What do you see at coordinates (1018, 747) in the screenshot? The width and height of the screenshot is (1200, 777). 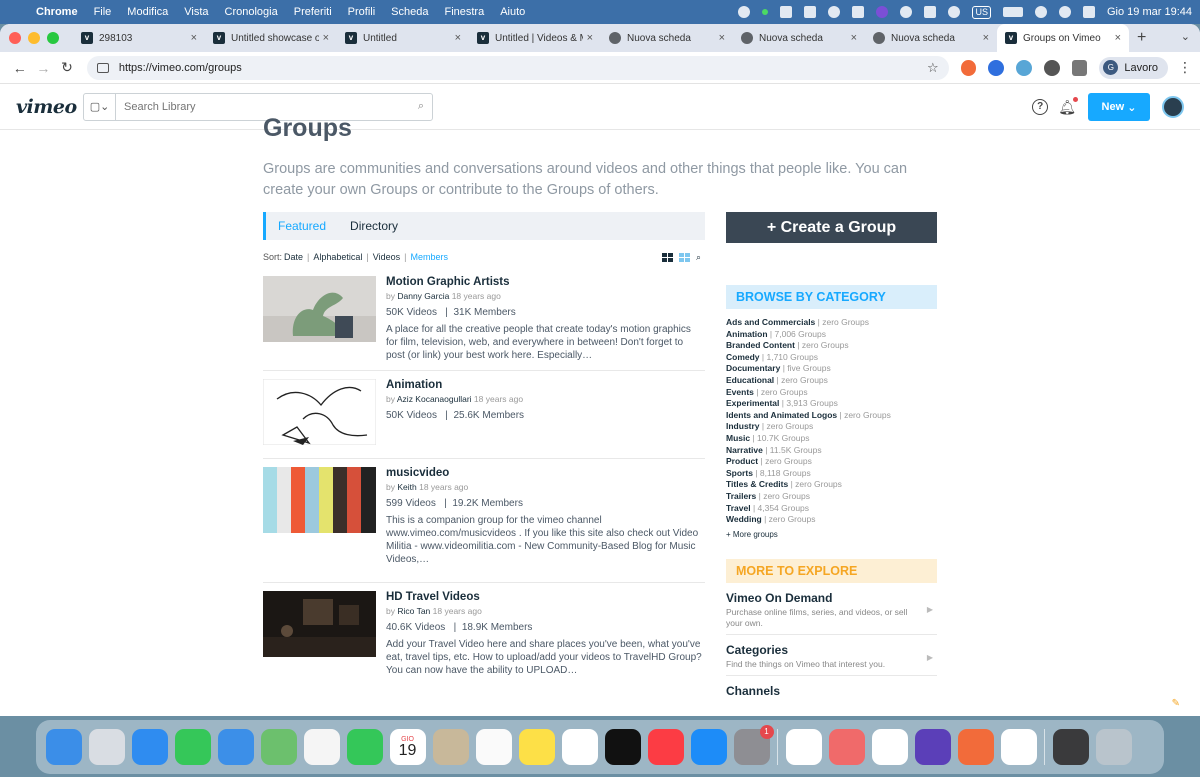 I see `chrome-icon` at bounding box center [1018, 747].